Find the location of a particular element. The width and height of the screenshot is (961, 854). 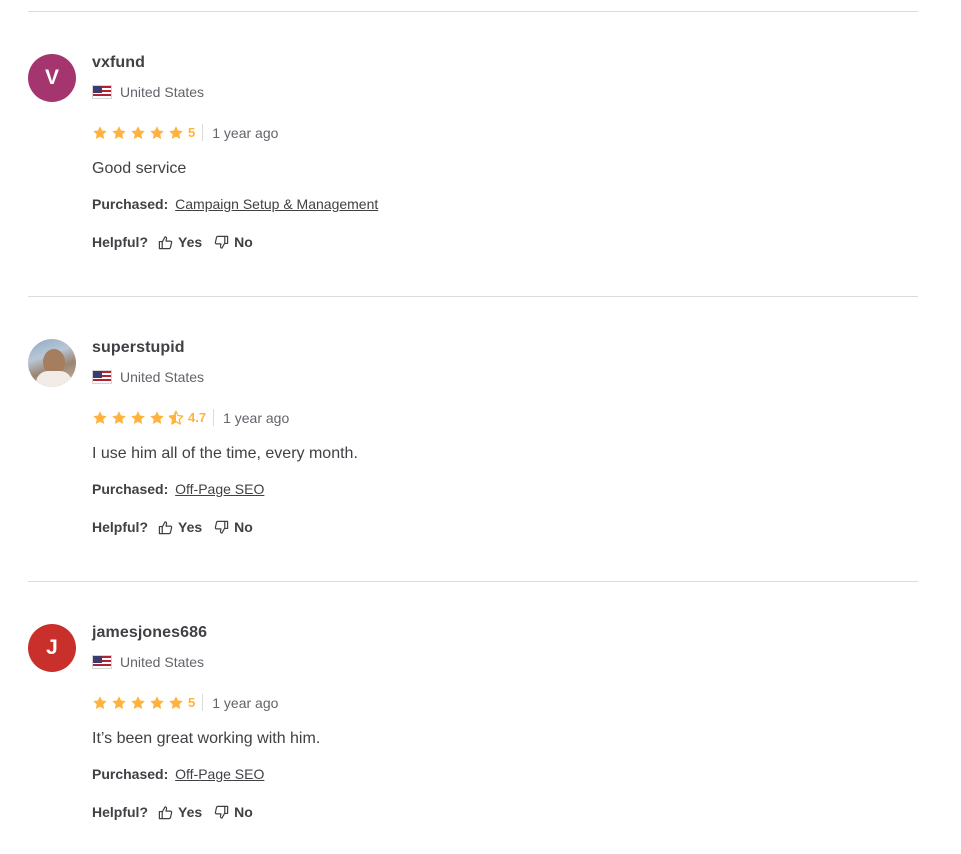

avatar: V is located at coordinates (52, 78).